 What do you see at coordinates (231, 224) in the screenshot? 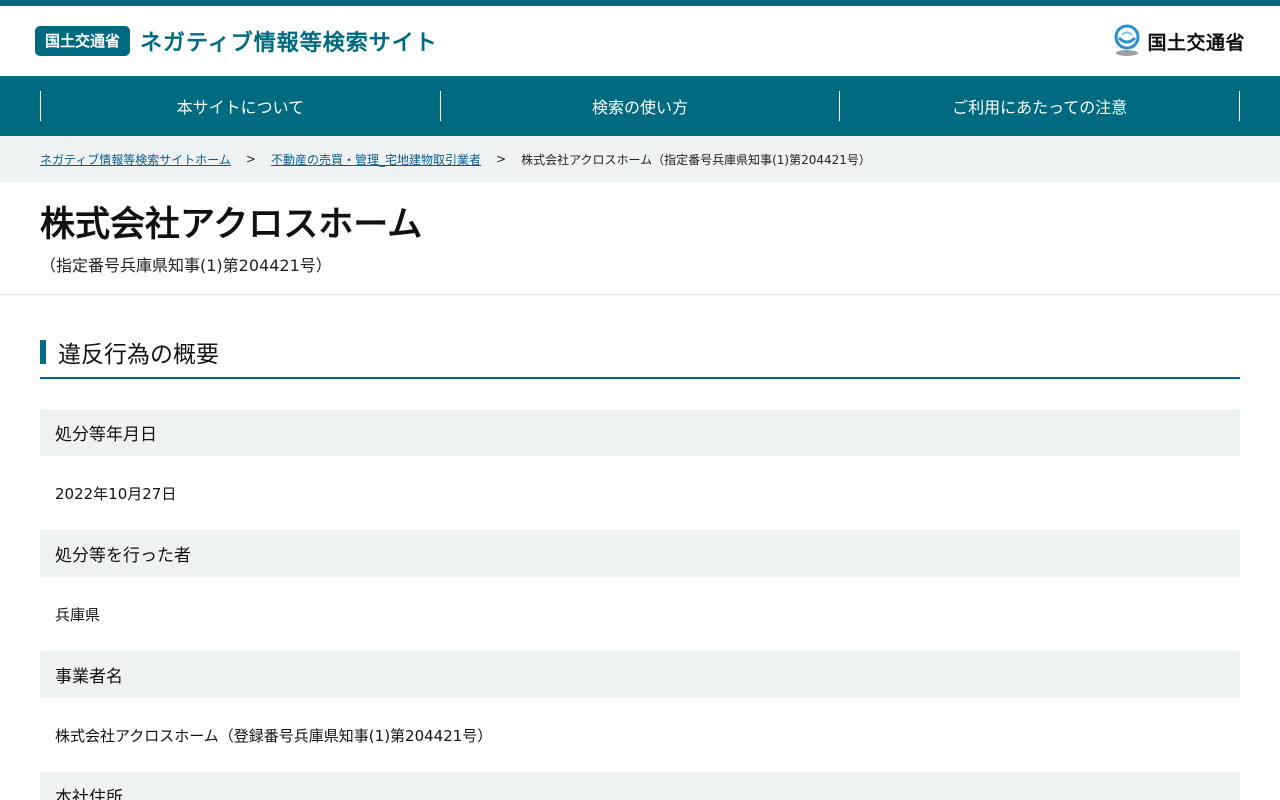
I see `page-title: 株式会社アクロスホーム` at bounding box center [231, 224].